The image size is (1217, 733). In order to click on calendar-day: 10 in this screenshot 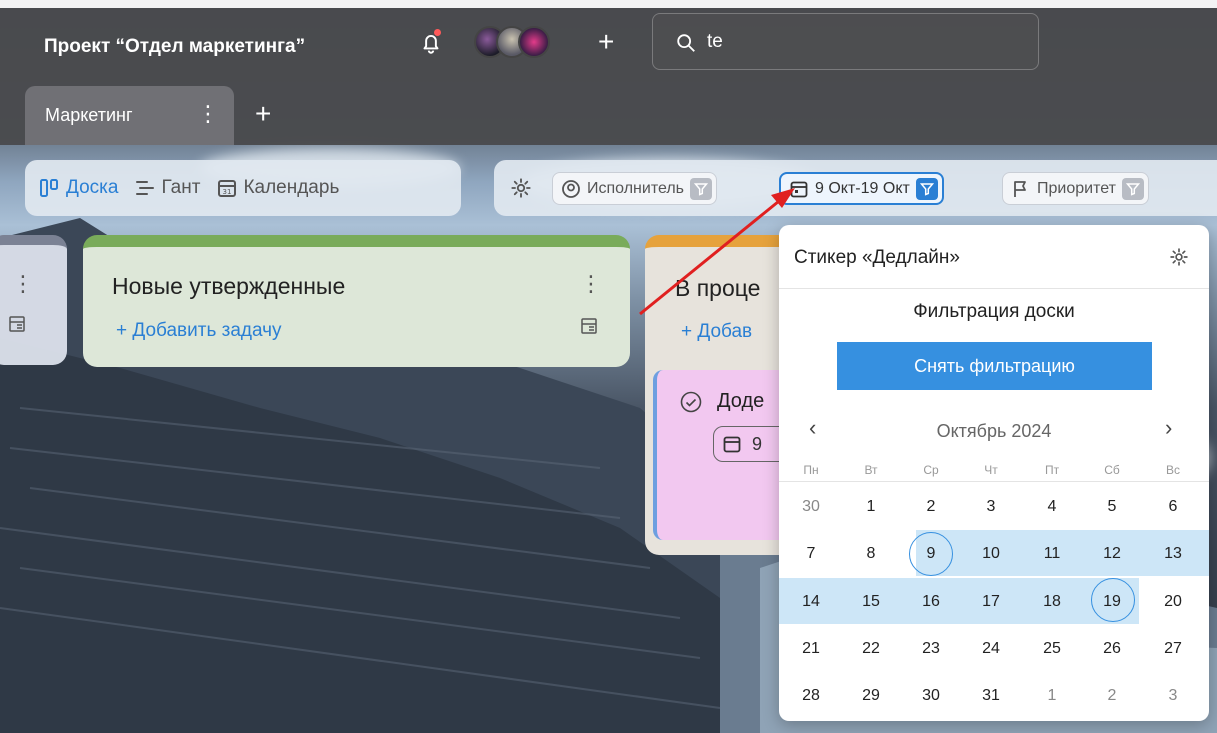, I will do `click(991, 554)`.